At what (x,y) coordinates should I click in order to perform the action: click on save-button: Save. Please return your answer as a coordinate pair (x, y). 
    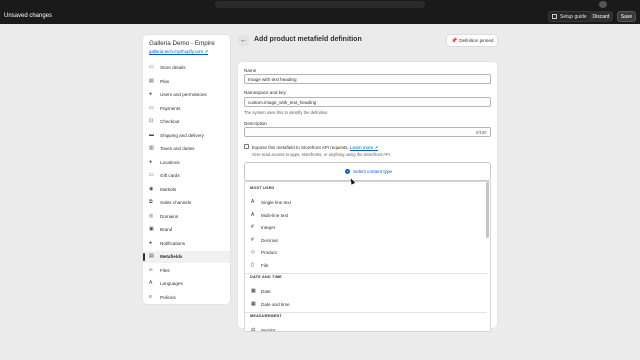
    Looking at the image, I should click on (626, 16).